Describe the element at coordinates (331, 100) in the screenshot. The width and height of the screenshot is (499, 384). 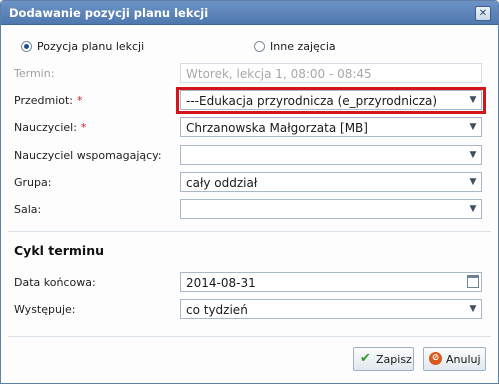
I see `highlight-box` at that location.